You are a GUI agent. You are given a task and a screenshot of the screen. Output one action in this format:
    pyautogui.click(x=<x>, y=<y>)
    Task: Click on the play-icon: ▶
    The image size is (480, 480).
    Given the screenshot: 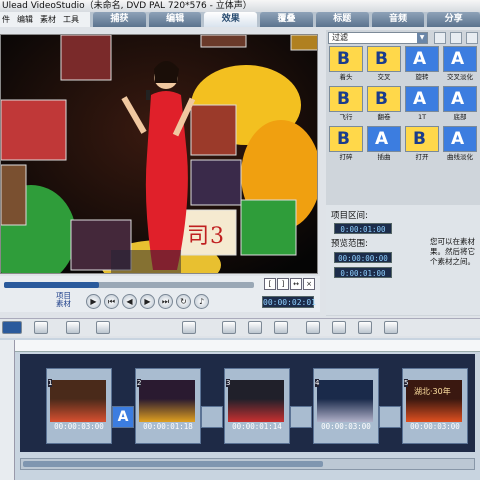 What is the action you would take?
    pyautogui.click(x=93, y=301)
    